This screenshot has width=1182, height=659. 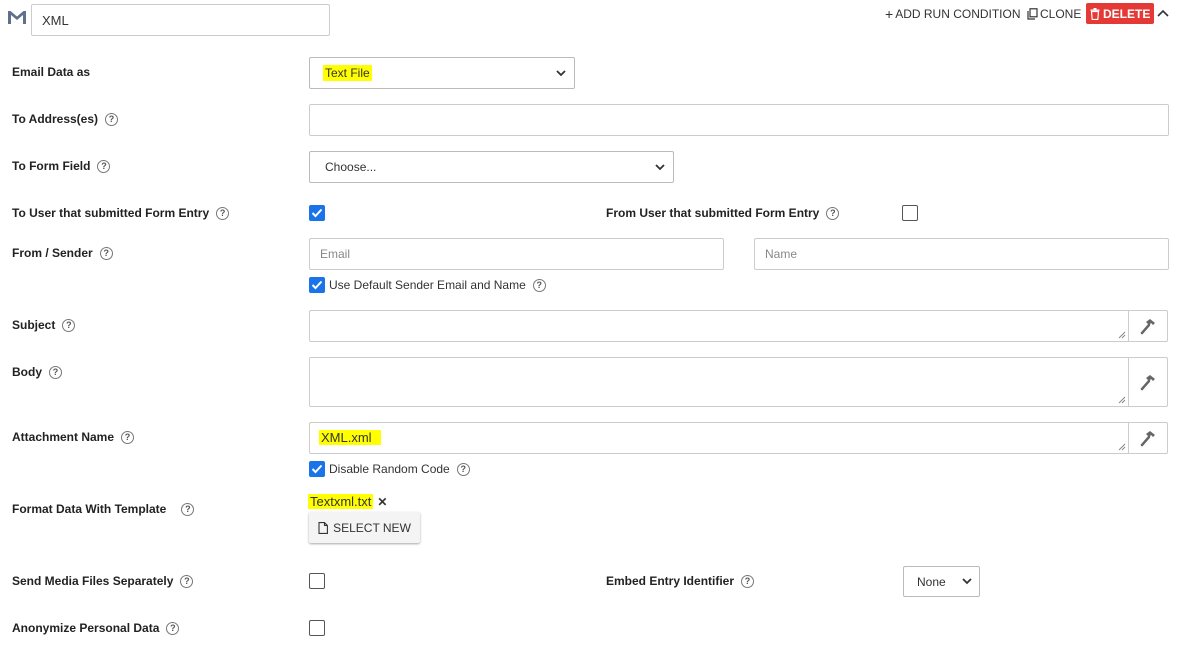 I want to click on from-name-placeholder: Name, so click(x=781, y=254).